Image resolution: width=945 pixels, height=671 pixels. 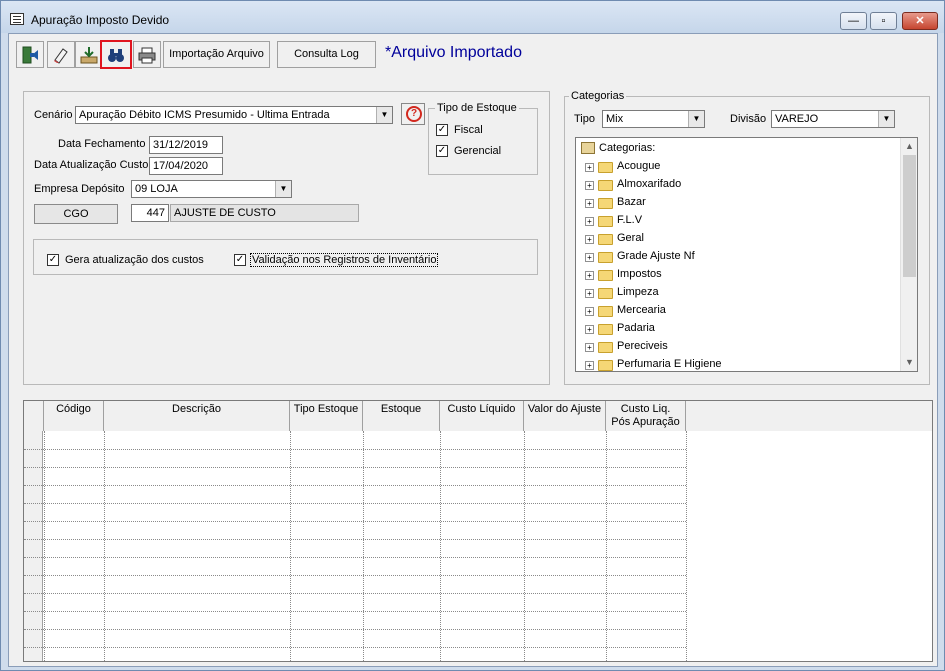 I want to click on column-header: Custo Líquido, so click(x=482, y=416).